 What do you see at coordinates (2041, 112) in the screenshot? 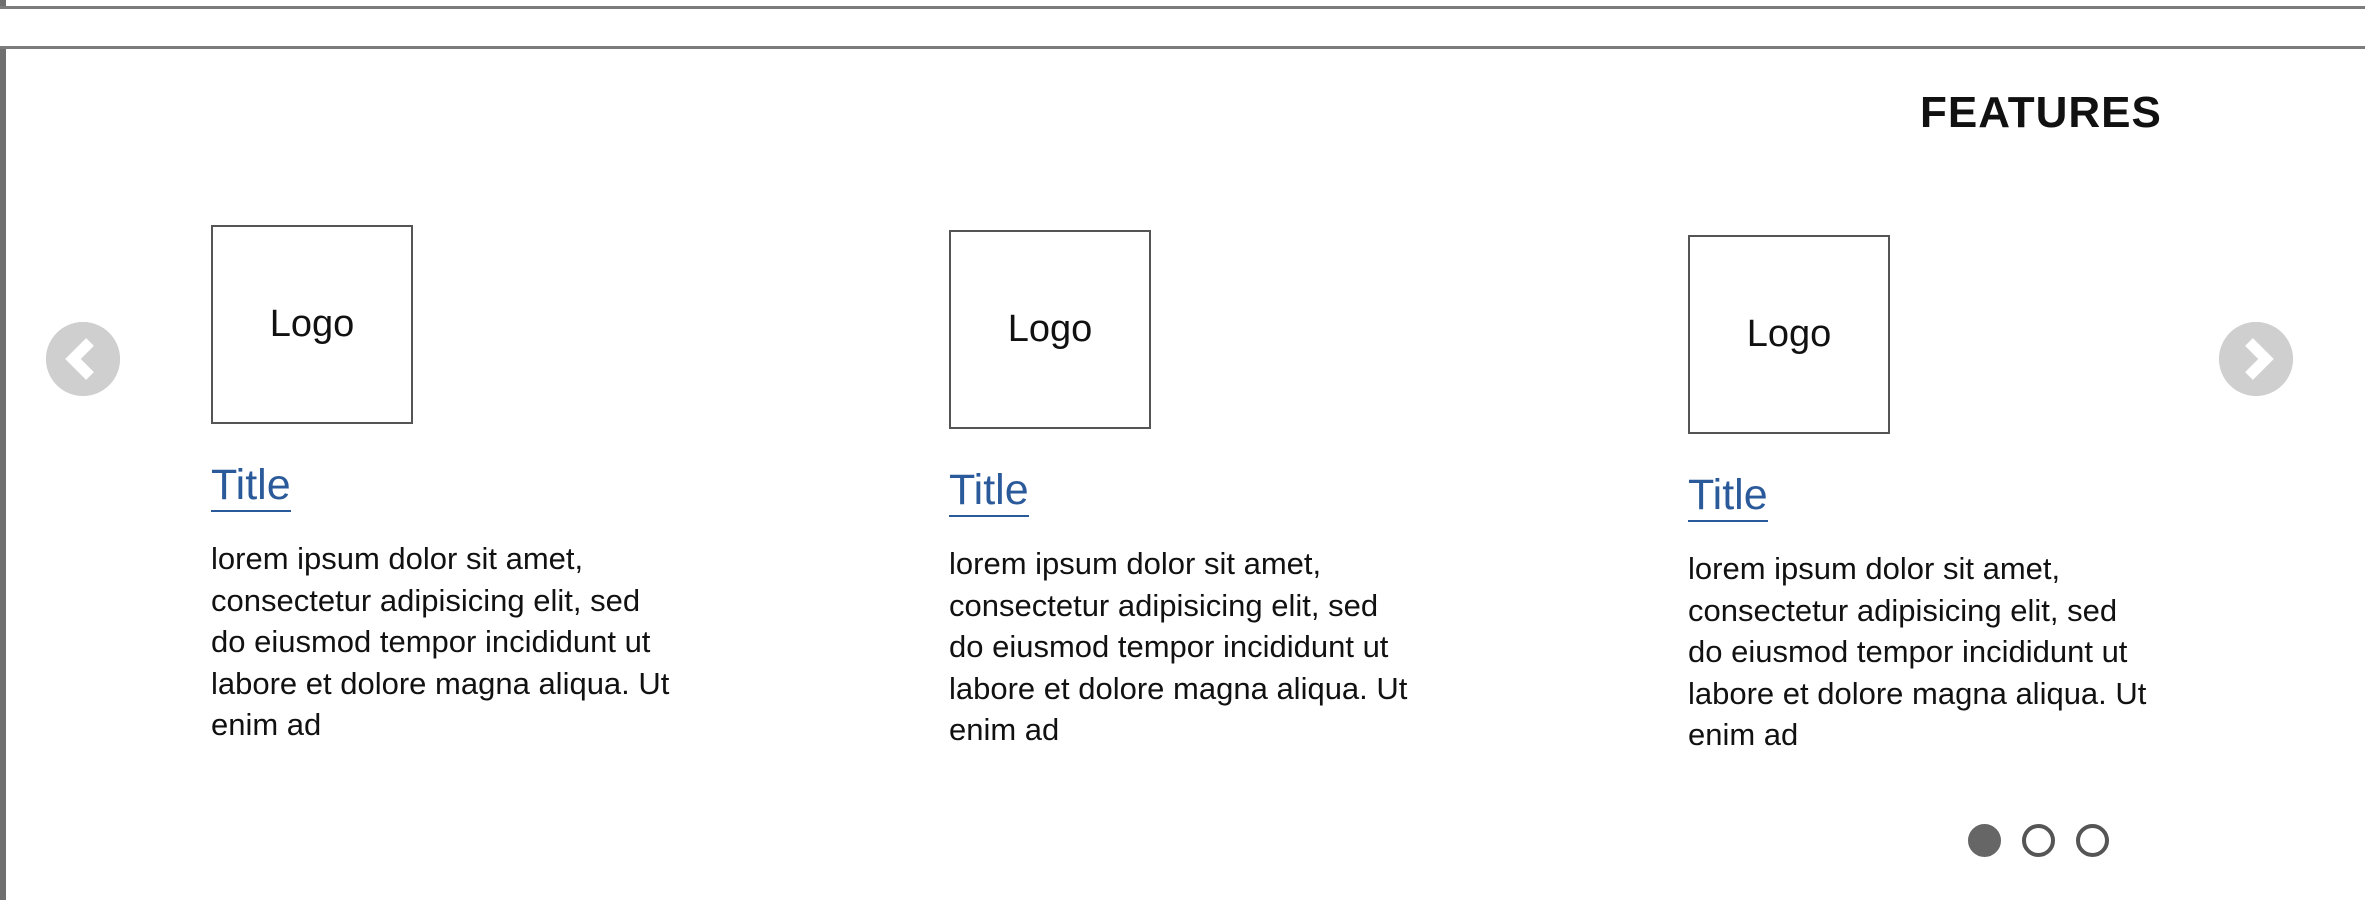
I see `features-heading: FEATURES` at bounding box center [2041, 112].